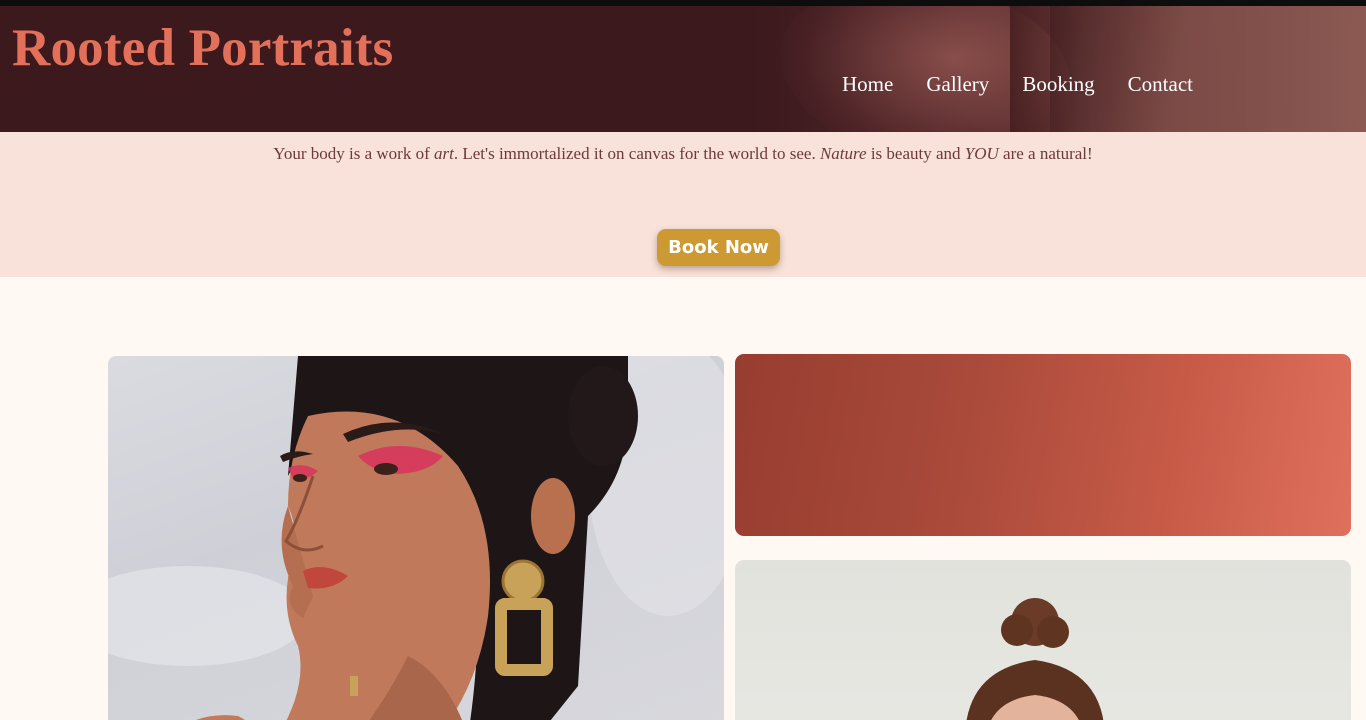  What do you see at coordinates (444, 153) in the screenshot?
I see `tagline-emphasis-art: art` at bounding box center [444, 153].